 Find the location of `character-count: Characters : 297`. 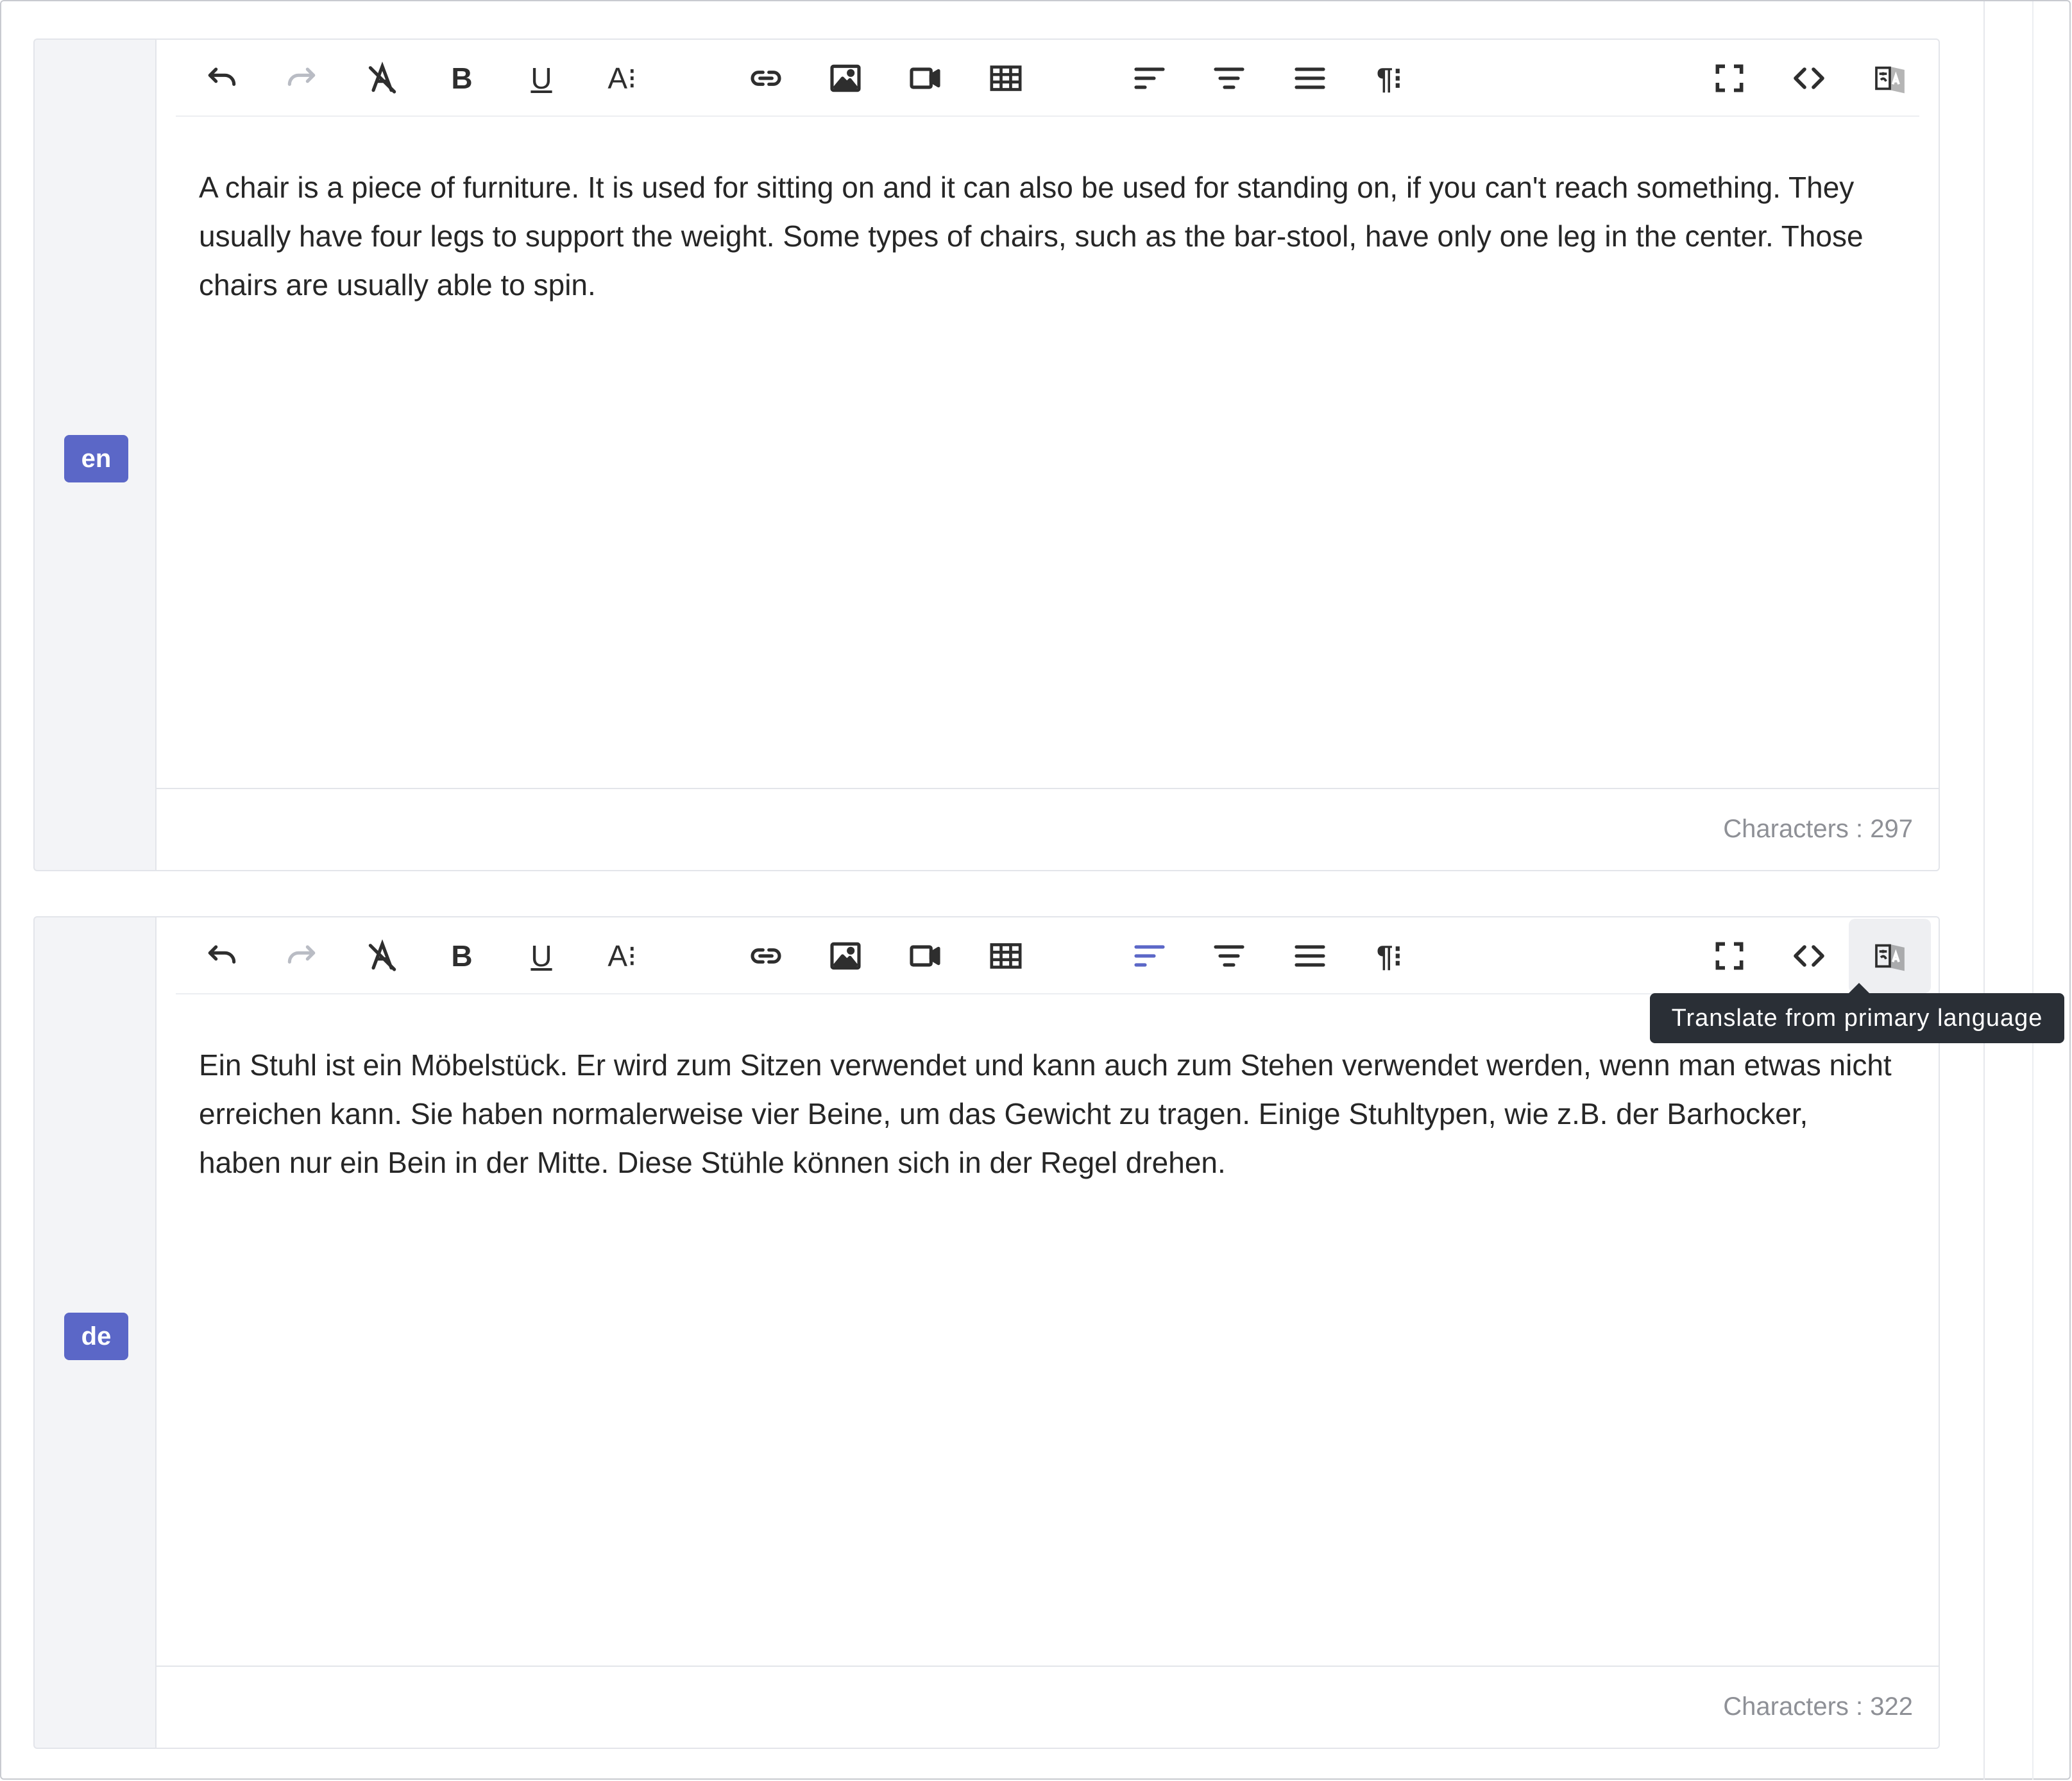

character-count: Characters : 297 is located at coordinates (1818, 829).